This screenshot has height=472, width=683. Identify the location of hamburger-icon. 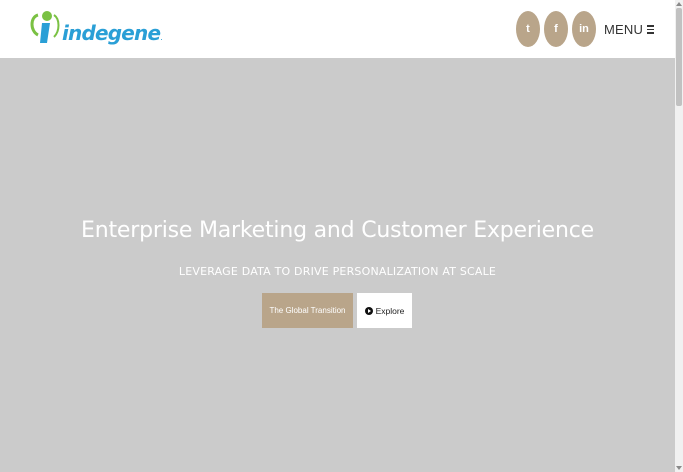
(651, 29).